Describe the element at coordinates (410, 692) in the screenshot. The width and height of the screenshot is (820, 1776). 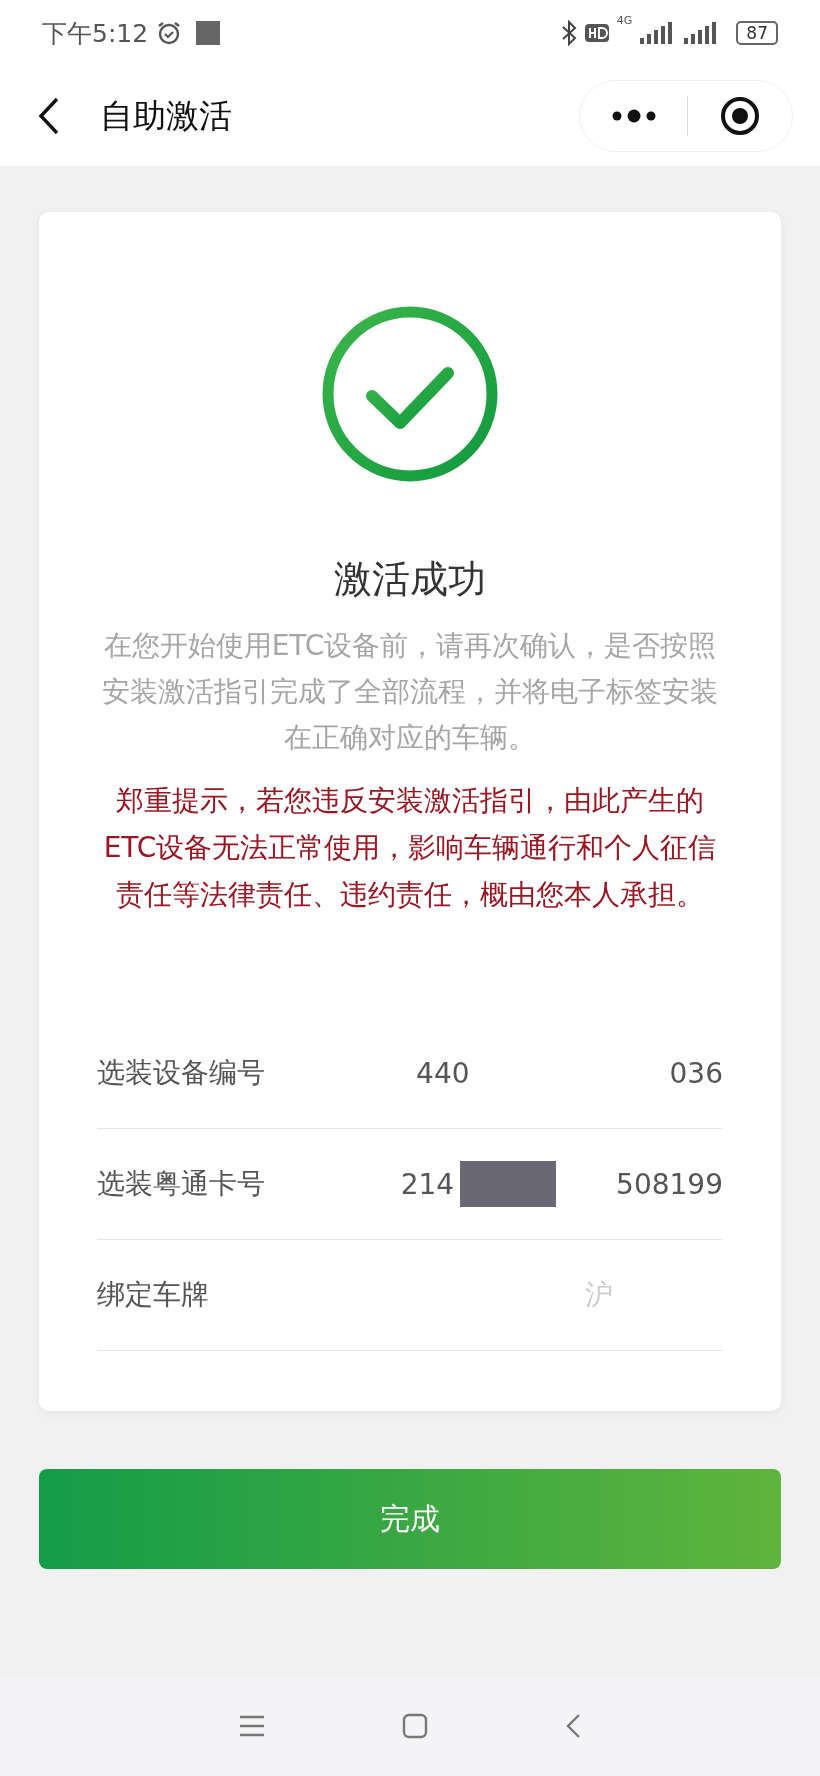
I see `notice-text: 在您开始使用ETC设备前，请再次确认，是否按照安装激活指引完成了全部流程，并将电子标签安装在正确对应的车辆。` at that location.